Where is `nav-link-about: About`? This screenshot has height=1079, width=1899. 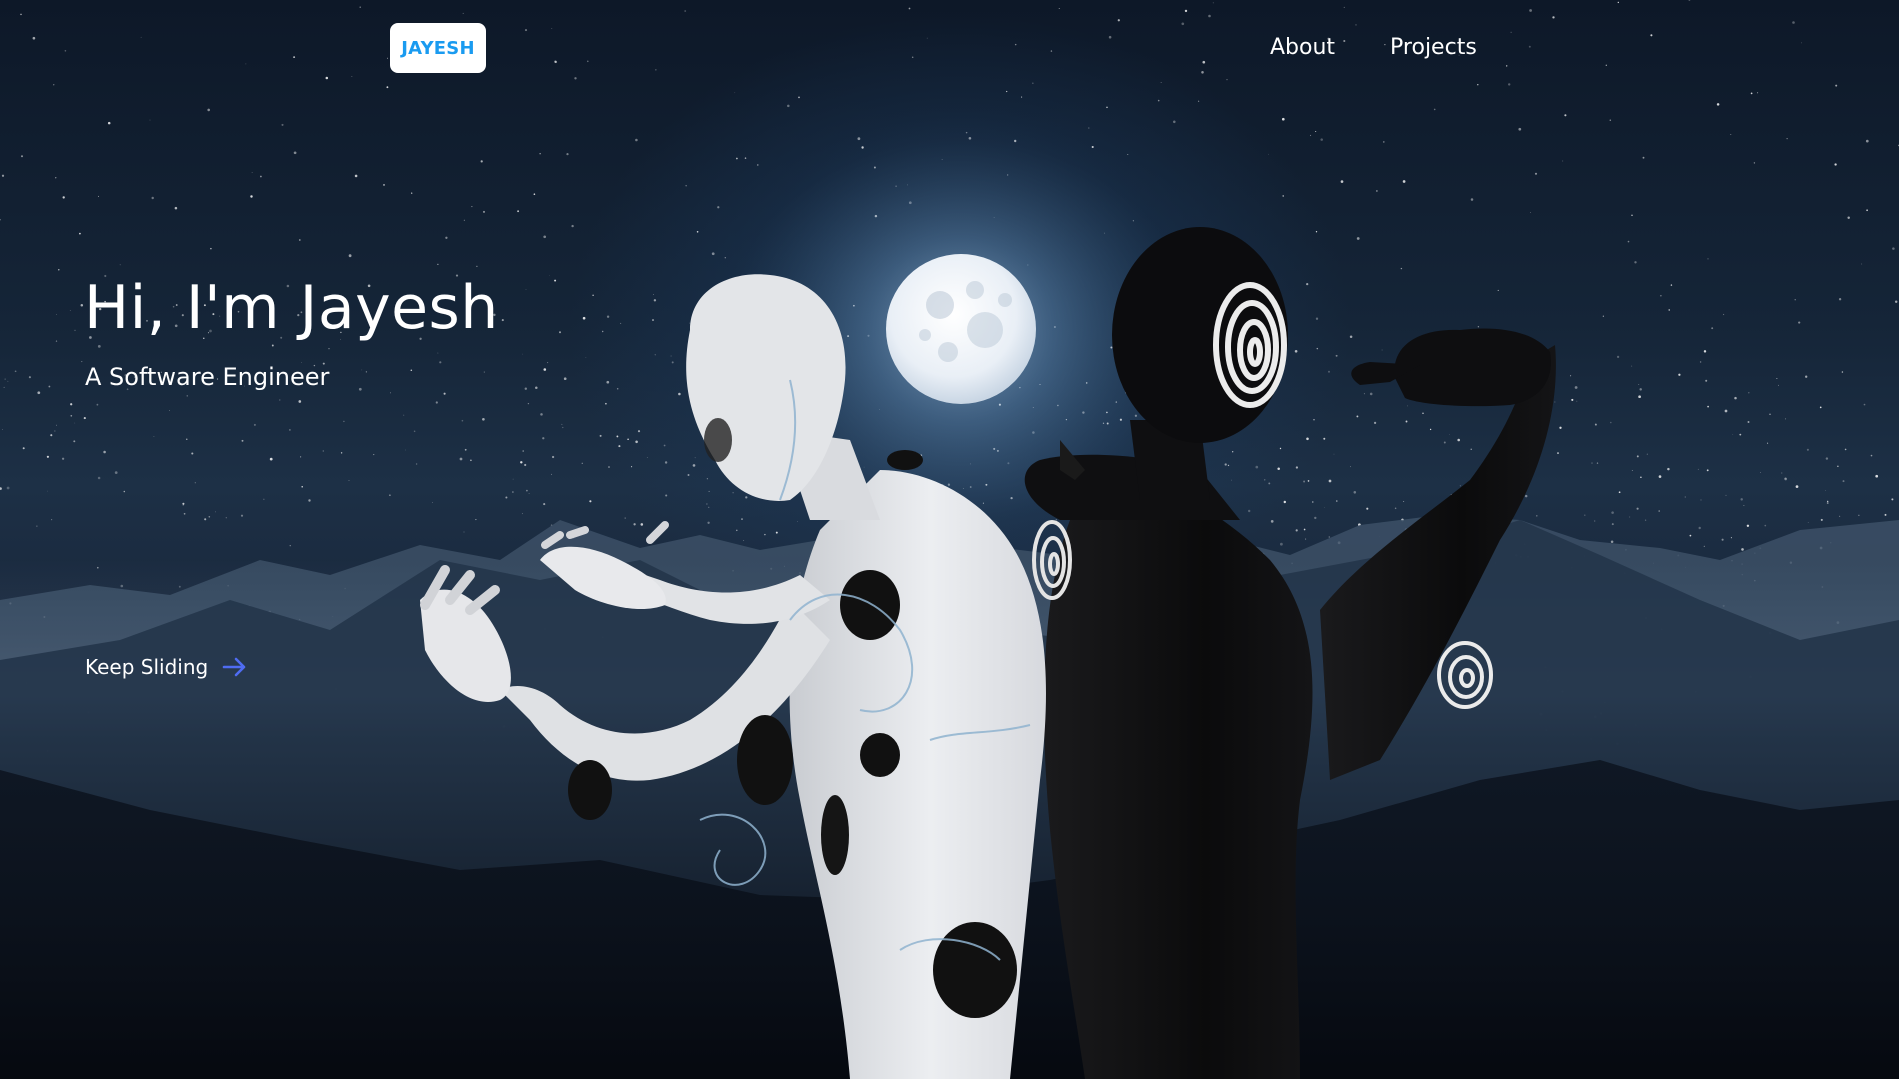 nav-link-about: About is located at coordinates (1302, 48).